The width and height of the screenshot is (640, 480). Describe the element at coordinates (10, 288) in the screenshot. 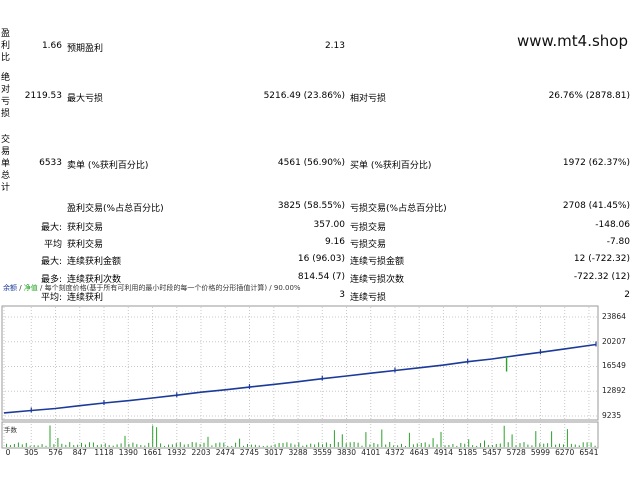

I see `balance-legend: 余额` at that location.